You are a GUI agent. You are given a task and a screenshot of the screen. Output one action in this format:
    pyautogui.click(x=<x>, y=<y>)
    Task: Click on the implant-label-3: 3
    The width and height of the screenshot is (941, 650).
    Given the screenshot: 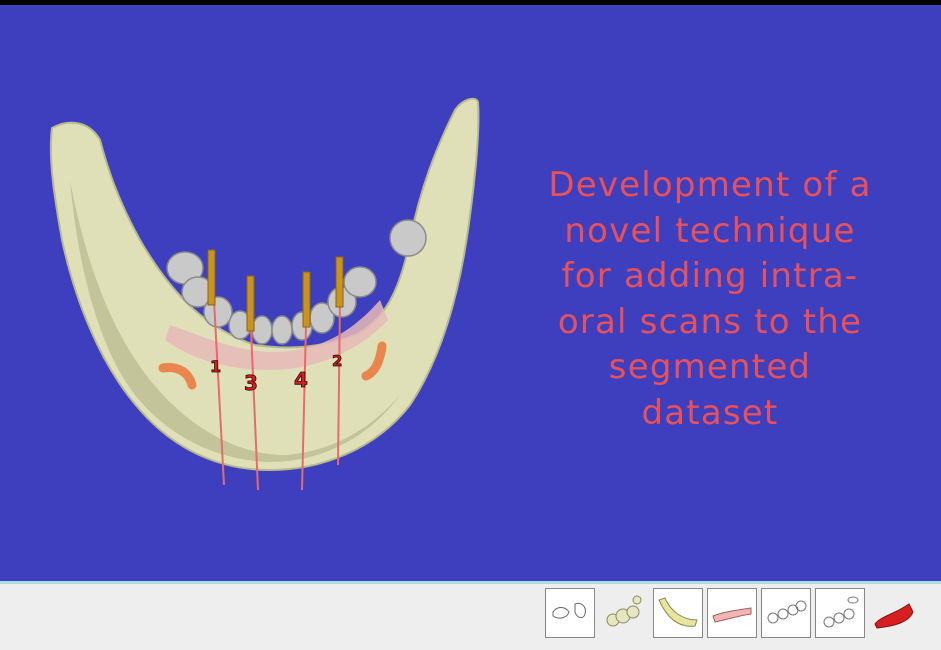 What is the action you would take?
    pyautogui.click(x=251, y=383)
    